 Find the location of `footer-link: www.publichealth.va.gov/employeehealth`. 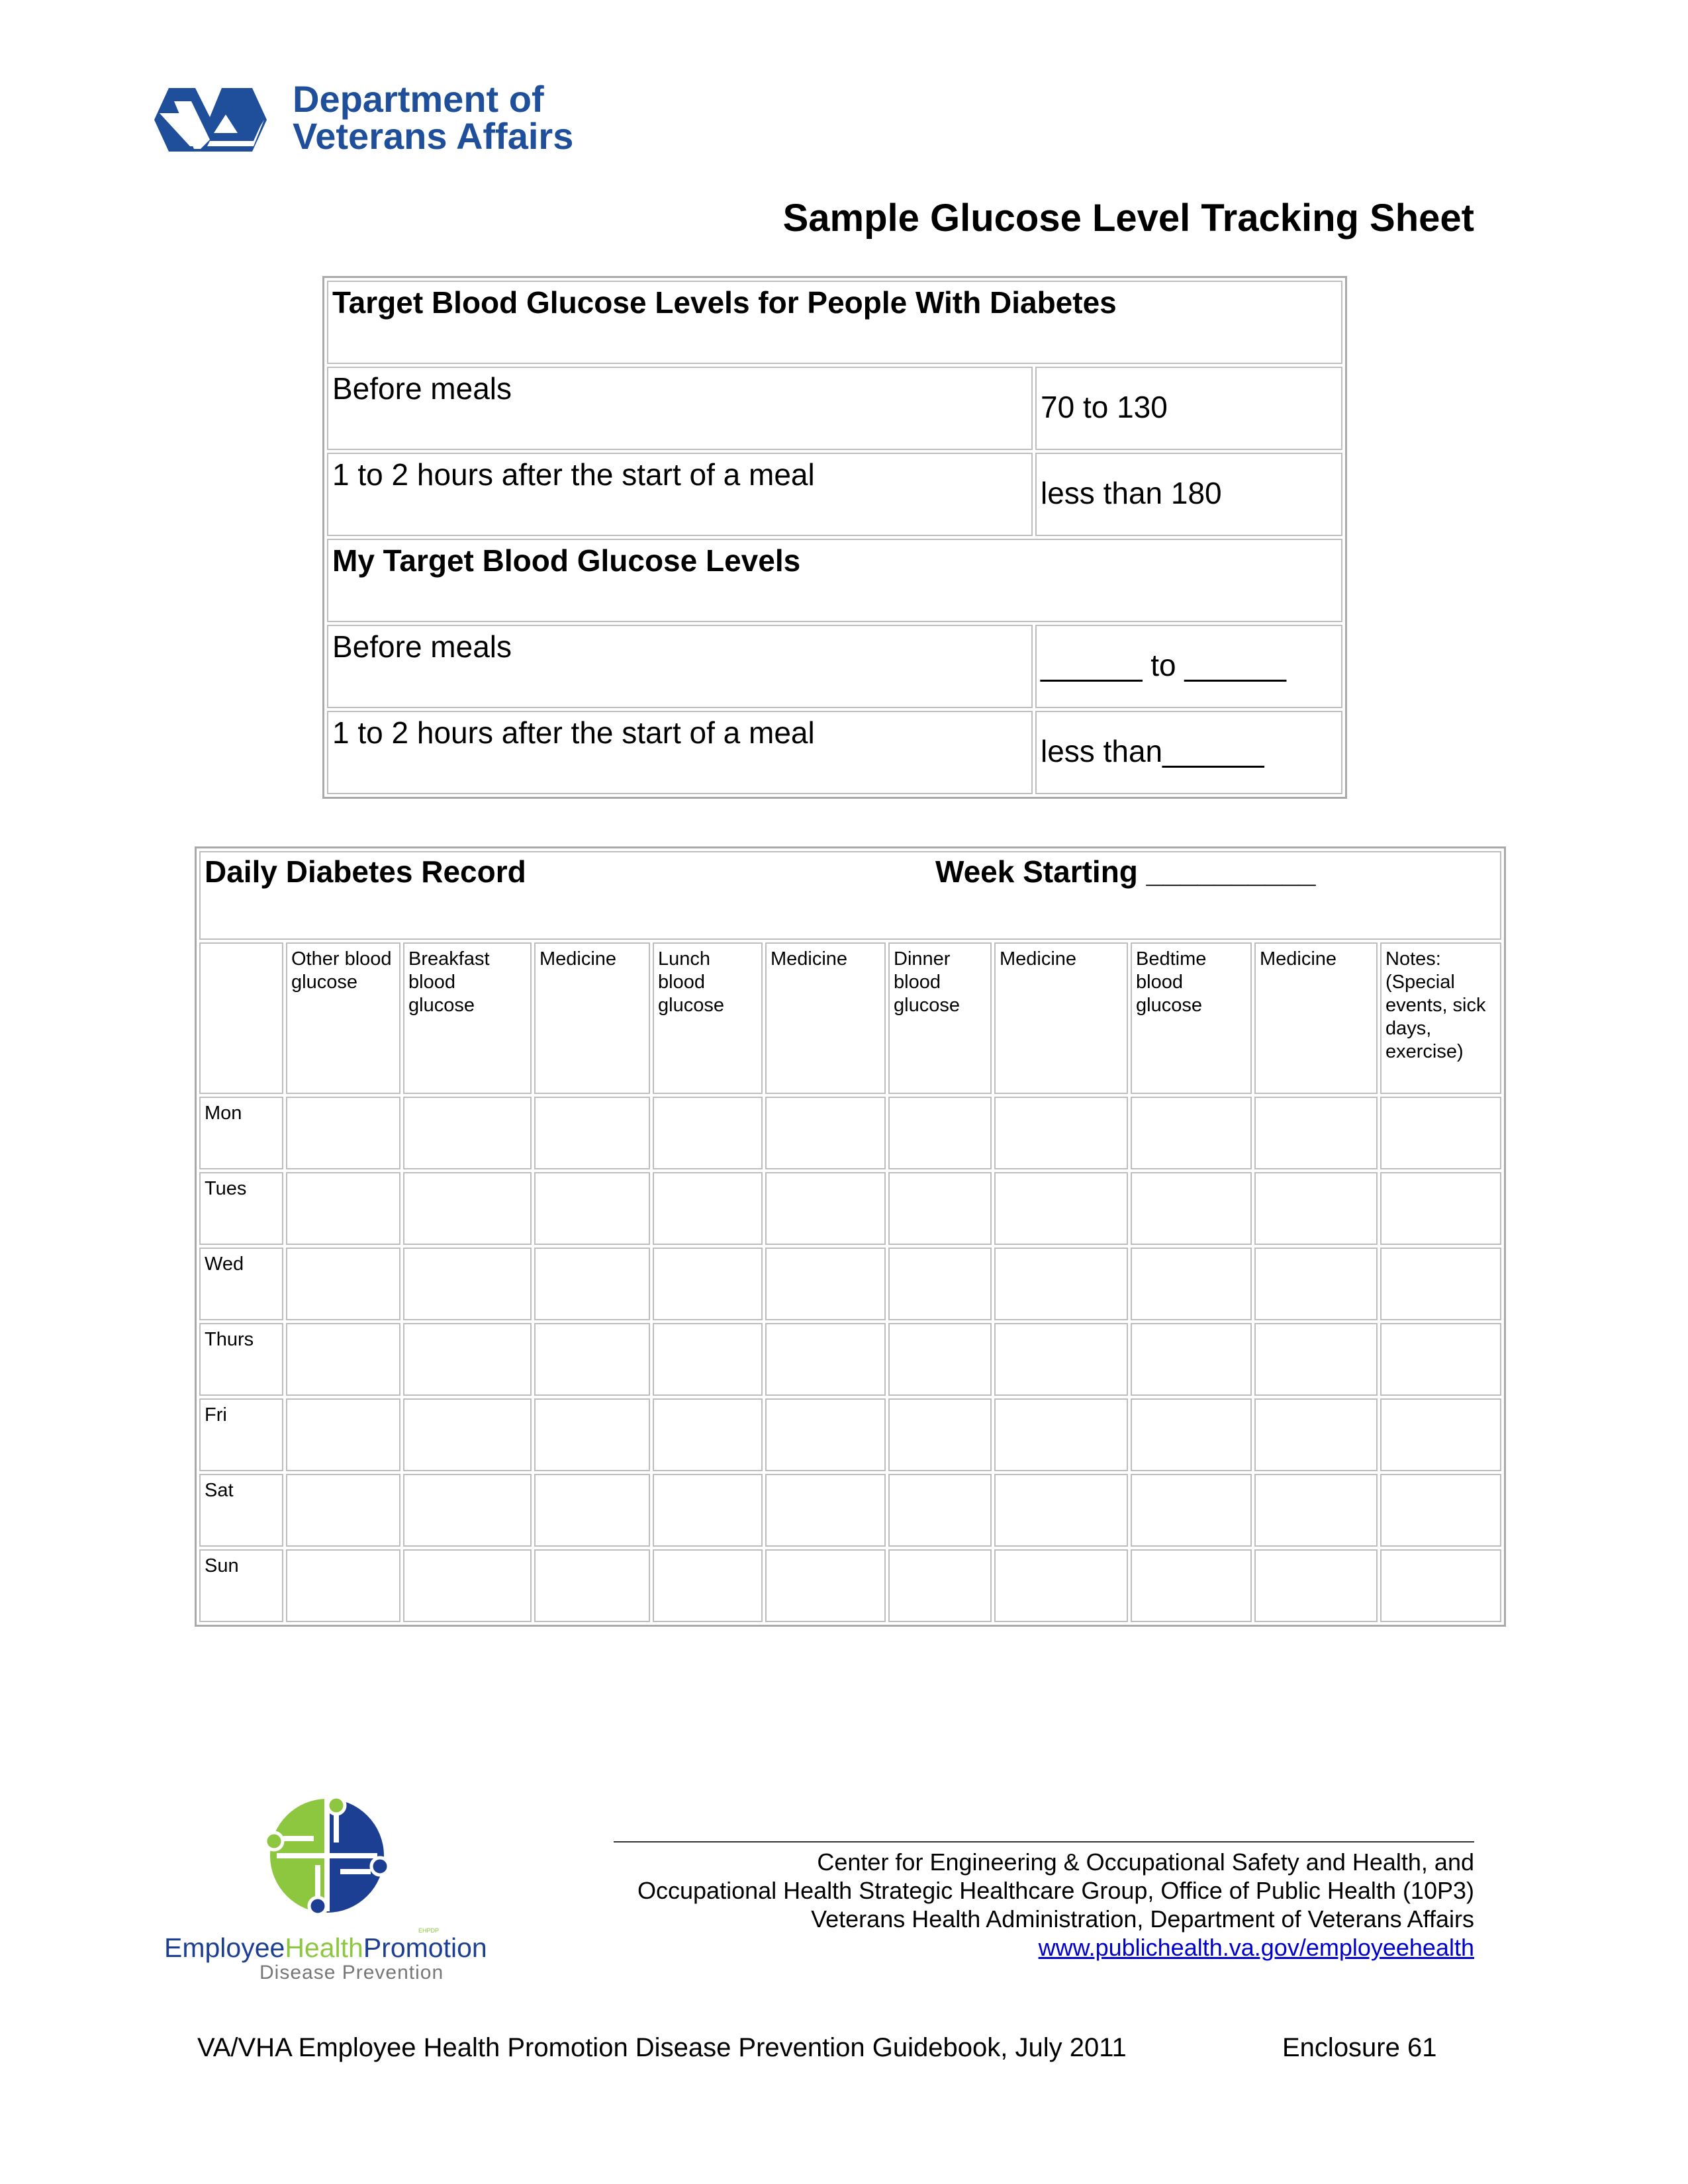

footer-link: www.publichealth.va.gov/employeehealth is located at coordinates (1256, 1948).